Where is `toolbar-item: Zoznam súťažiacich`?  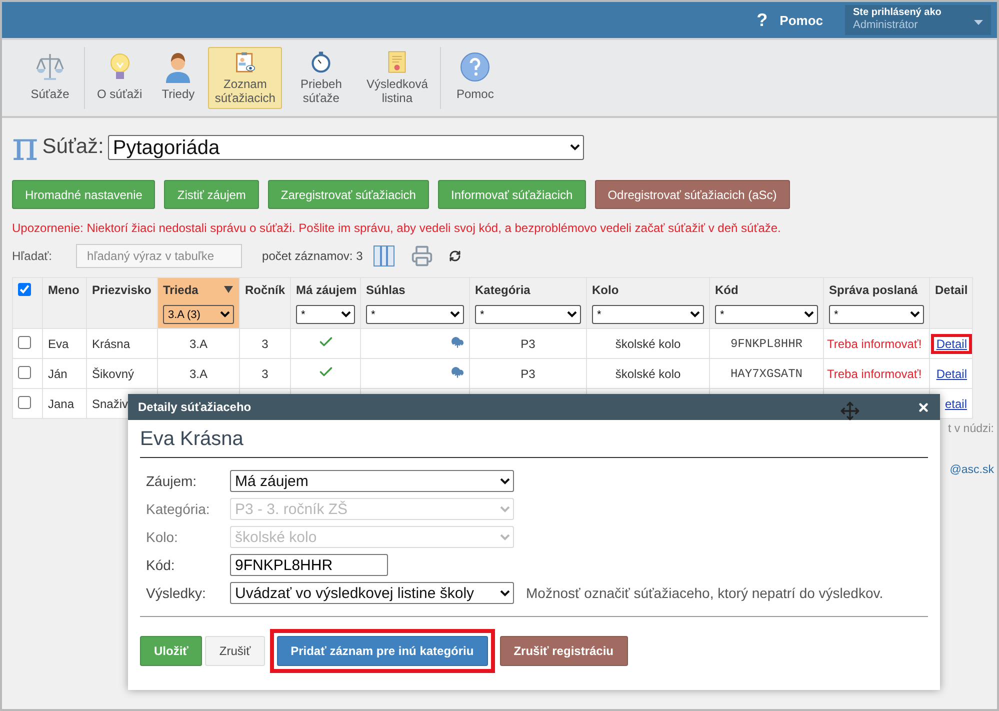 toolbar-item: Zoznam súťažiacich is located at coordinates (245, 78).